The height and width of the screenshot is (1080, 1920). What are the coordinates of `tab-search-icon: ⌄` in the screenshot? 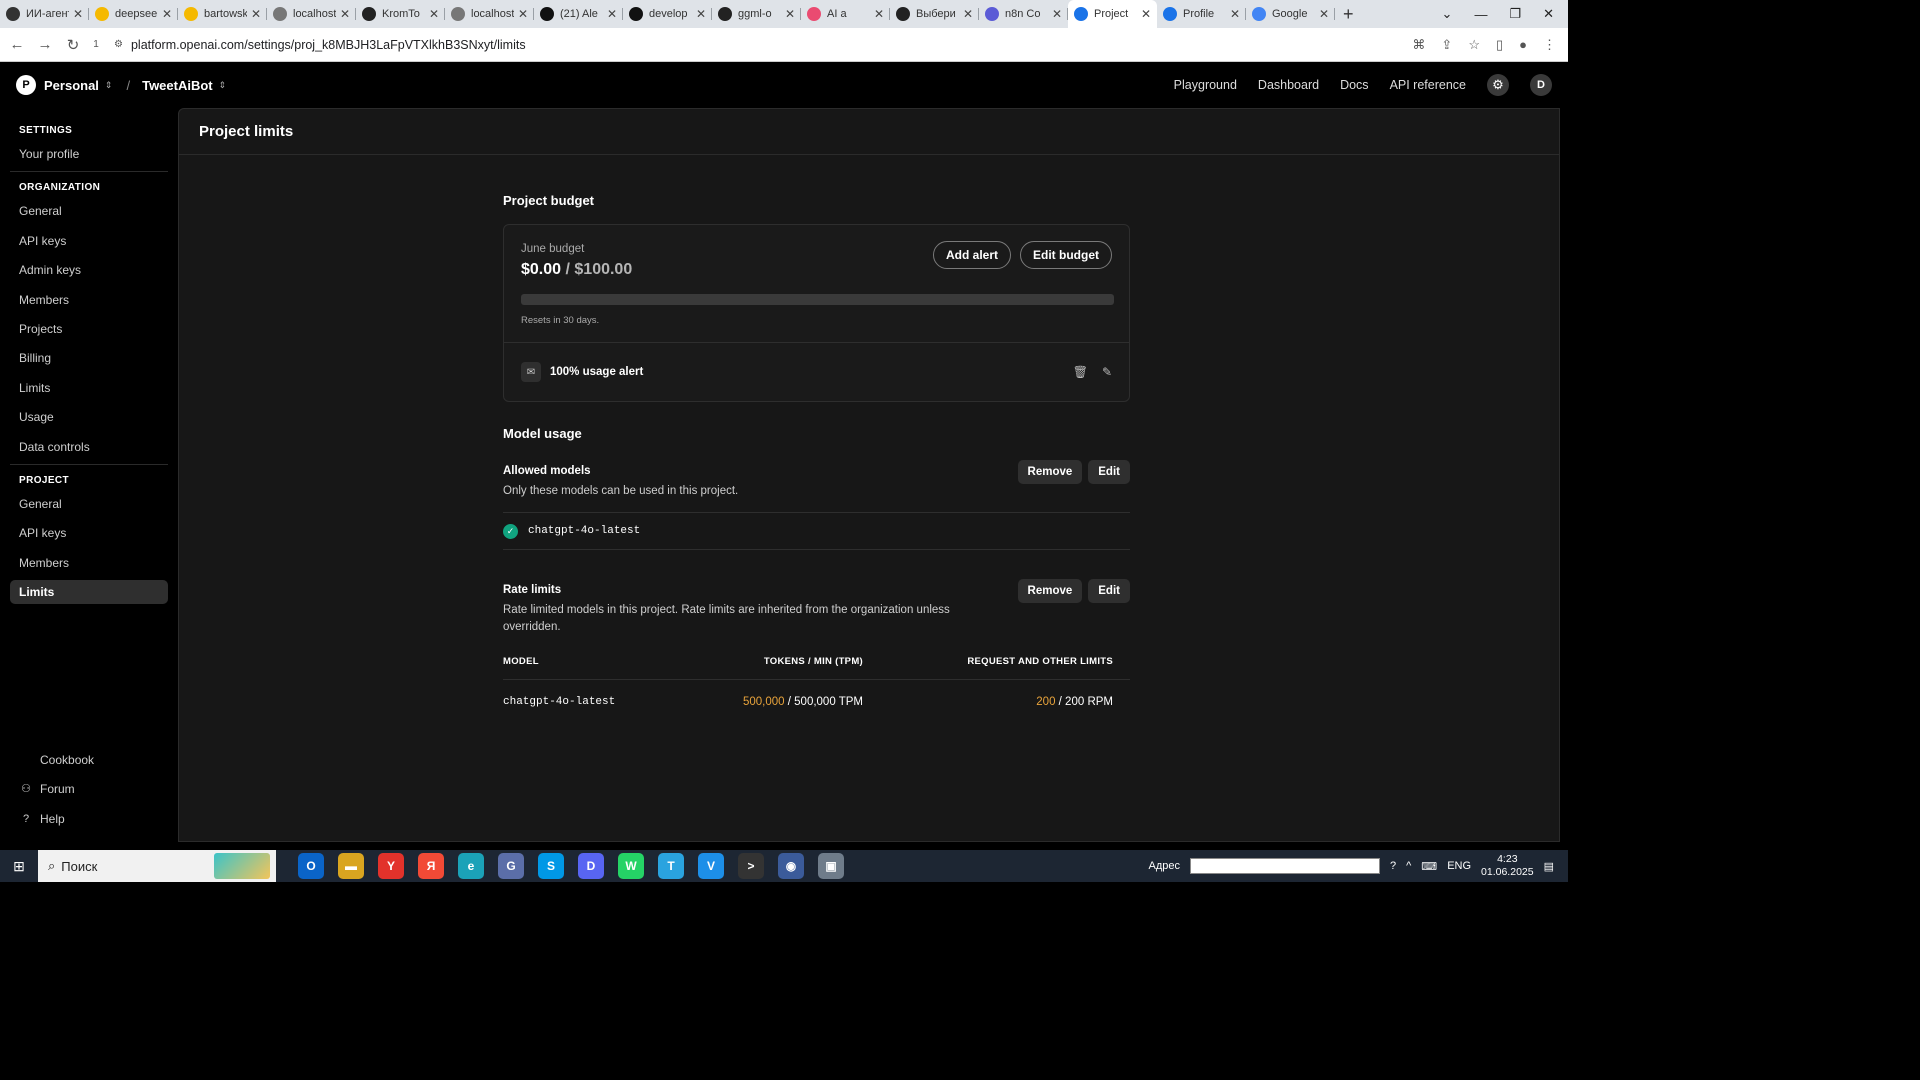 It's located at (1447, 14).